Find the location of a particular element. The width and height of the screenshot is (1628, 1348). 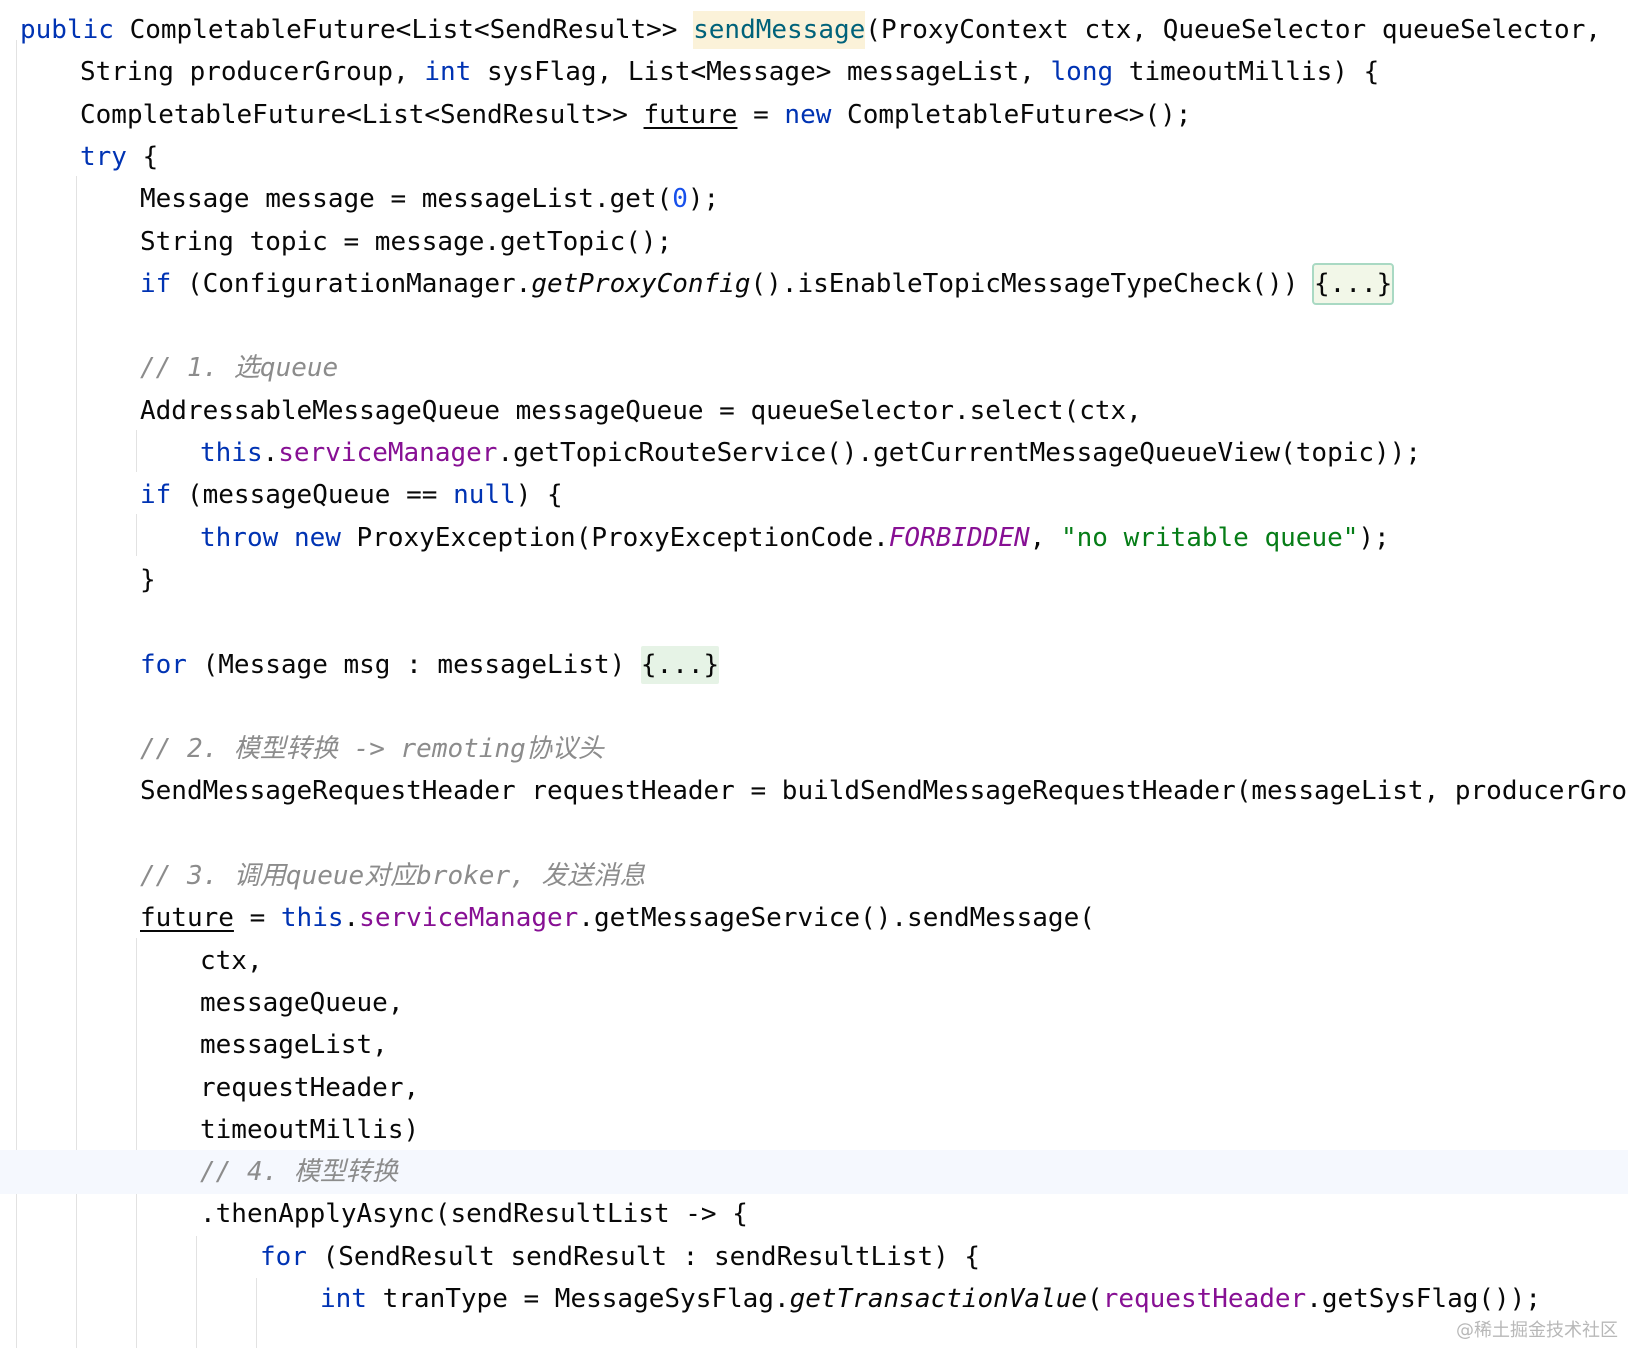

code-token: messageQueue, is located at coordinates (302, 1002).